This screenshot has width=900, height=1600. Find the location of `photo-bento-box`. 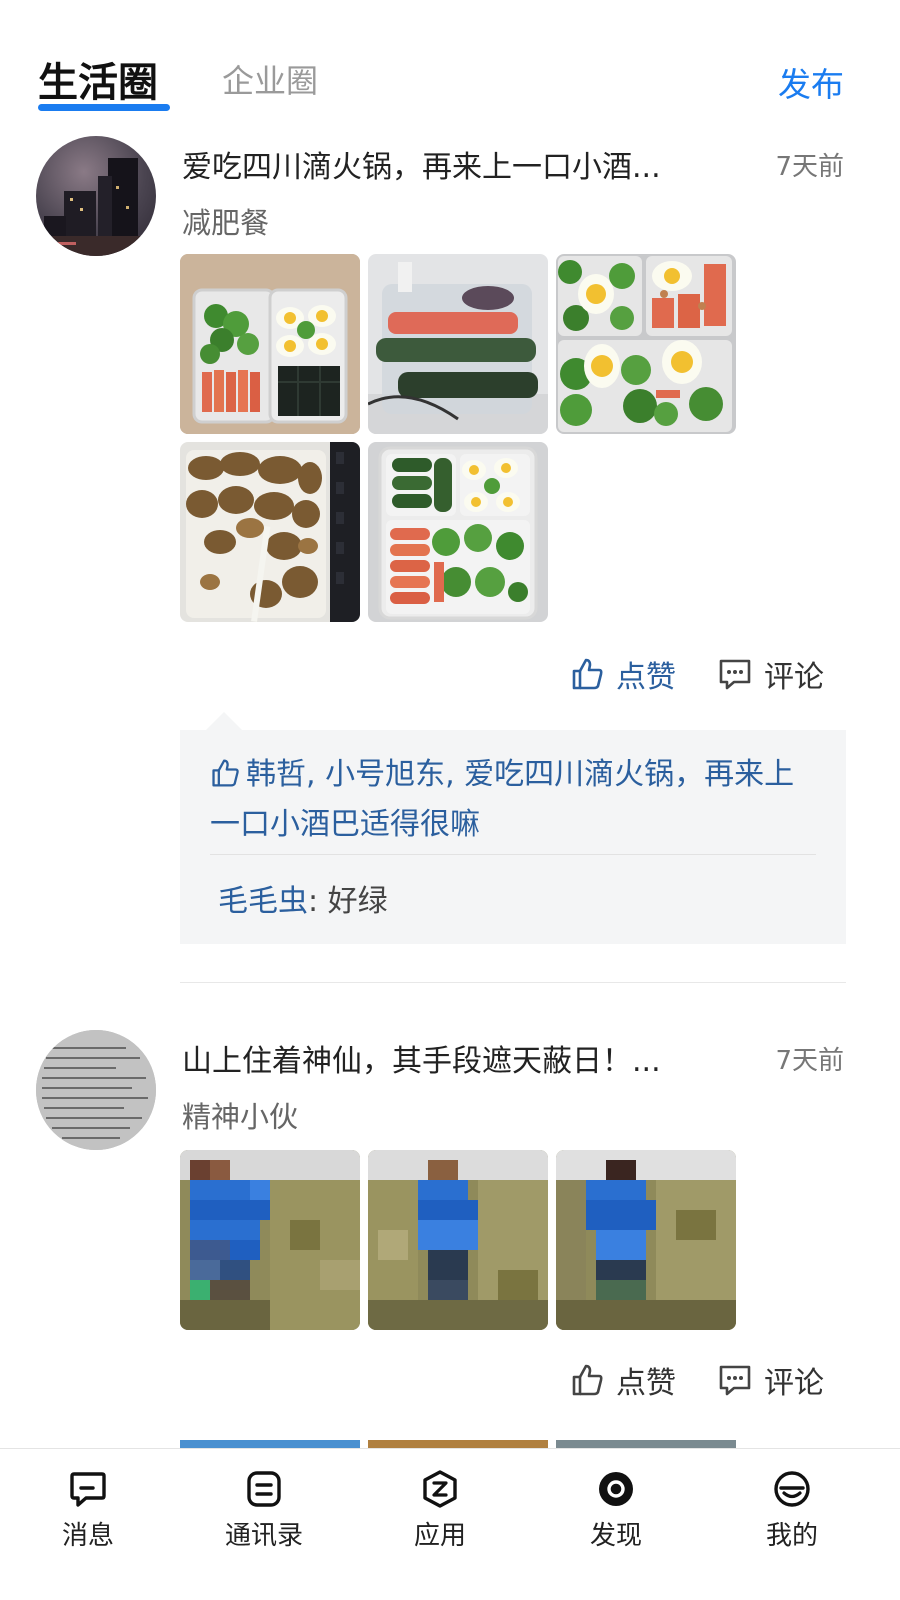

photo-bento-box is located at coordinates (270, 344).